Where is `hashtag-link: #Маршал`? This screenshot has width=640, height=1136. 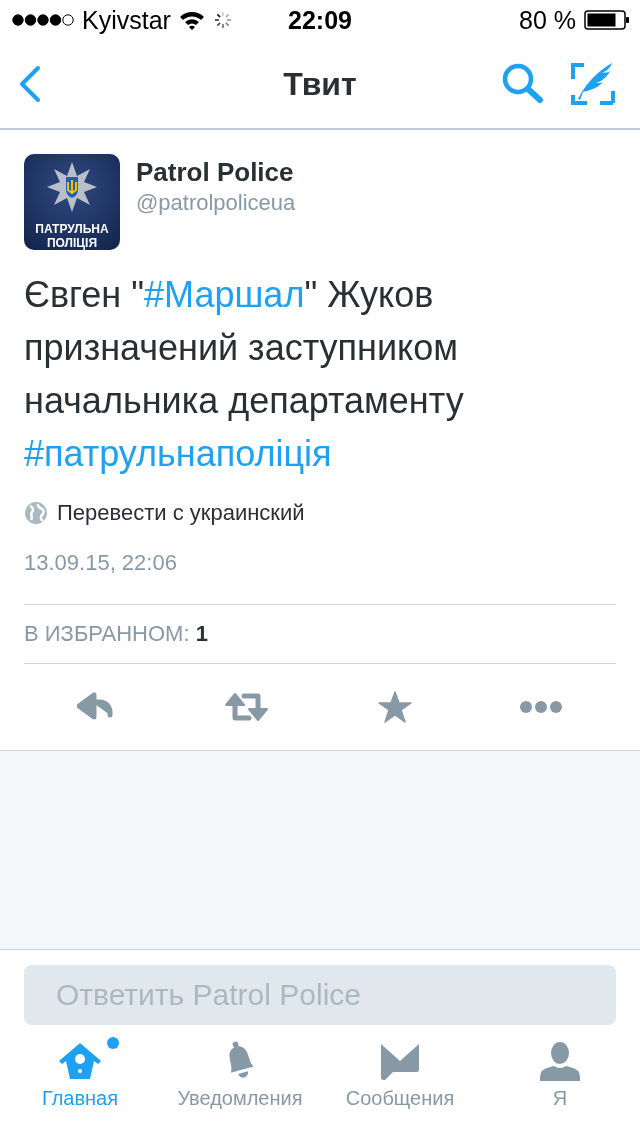
hashtag-link: #Маршал is located at coordinates (224, 294).